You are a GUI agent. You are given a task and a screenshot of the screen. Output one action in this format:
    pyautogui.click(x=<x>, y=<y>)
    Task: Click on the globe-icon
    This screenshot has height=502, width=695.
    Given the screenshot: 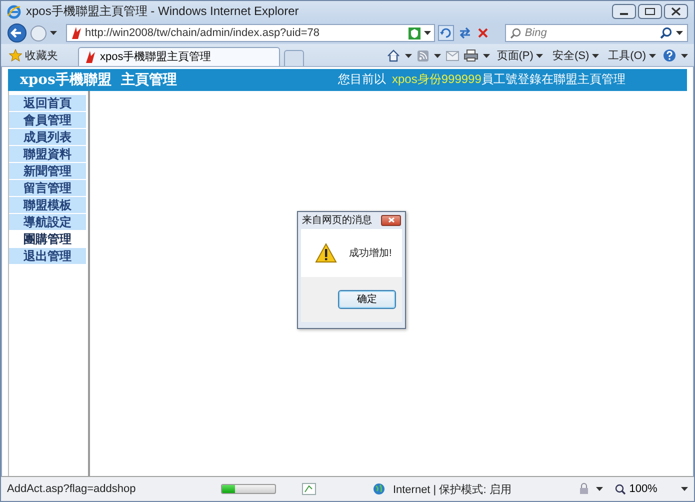 What is the action you would take?
    pyautogui.click(x=378, y=489)
    